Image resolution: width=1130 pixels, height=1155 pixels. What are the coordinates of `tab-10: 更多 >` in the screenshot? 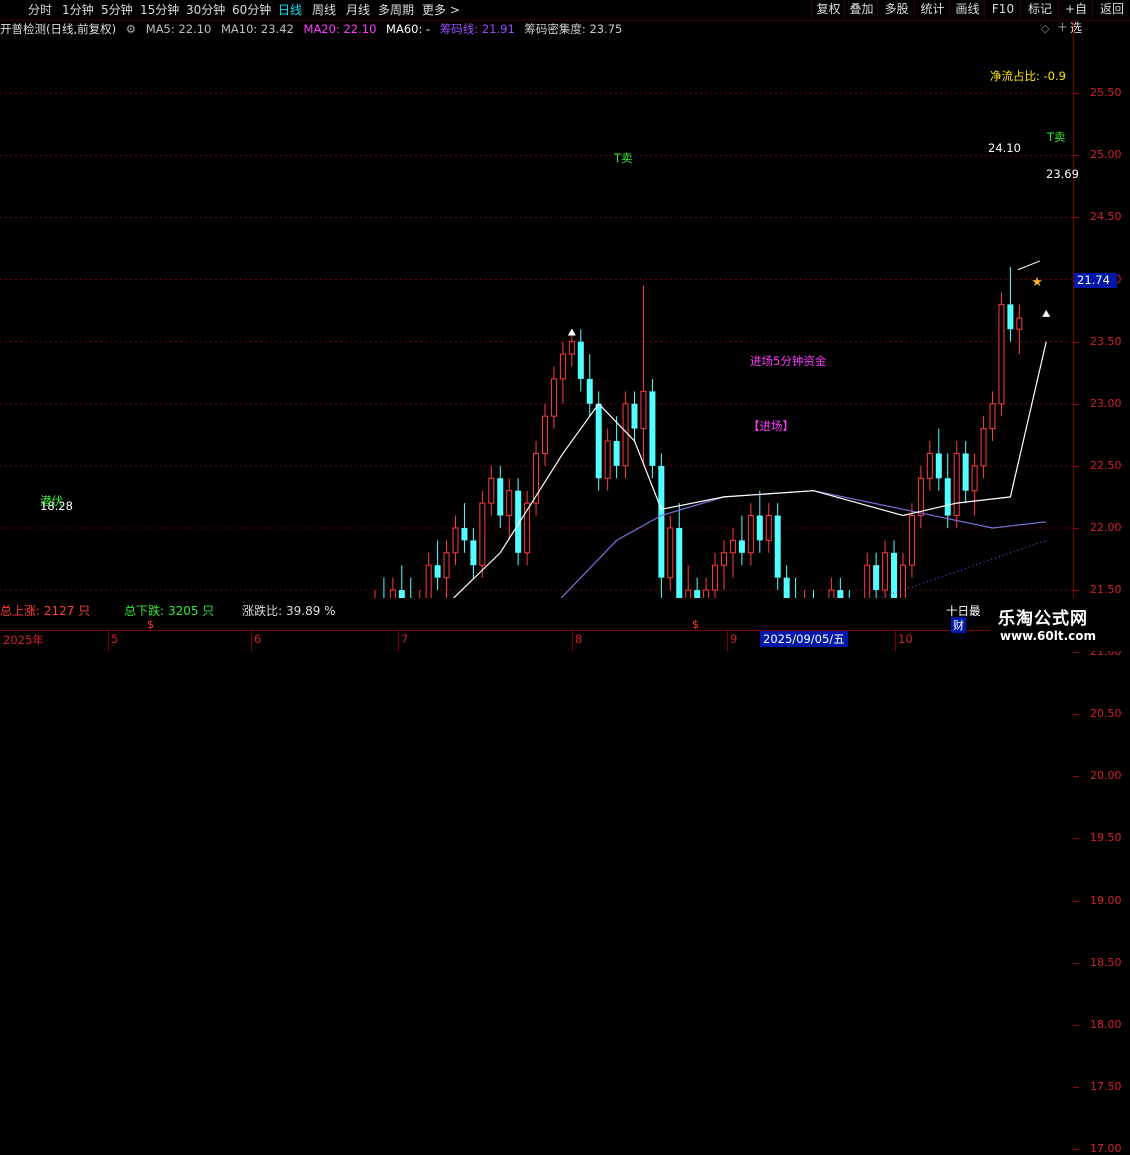 It's located at (441, 10).